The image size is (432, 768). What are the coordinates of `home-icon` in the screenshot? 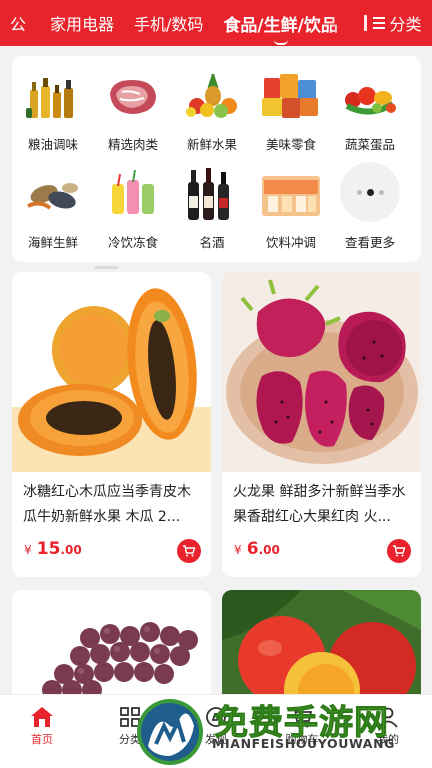 It's located at (42, 717).